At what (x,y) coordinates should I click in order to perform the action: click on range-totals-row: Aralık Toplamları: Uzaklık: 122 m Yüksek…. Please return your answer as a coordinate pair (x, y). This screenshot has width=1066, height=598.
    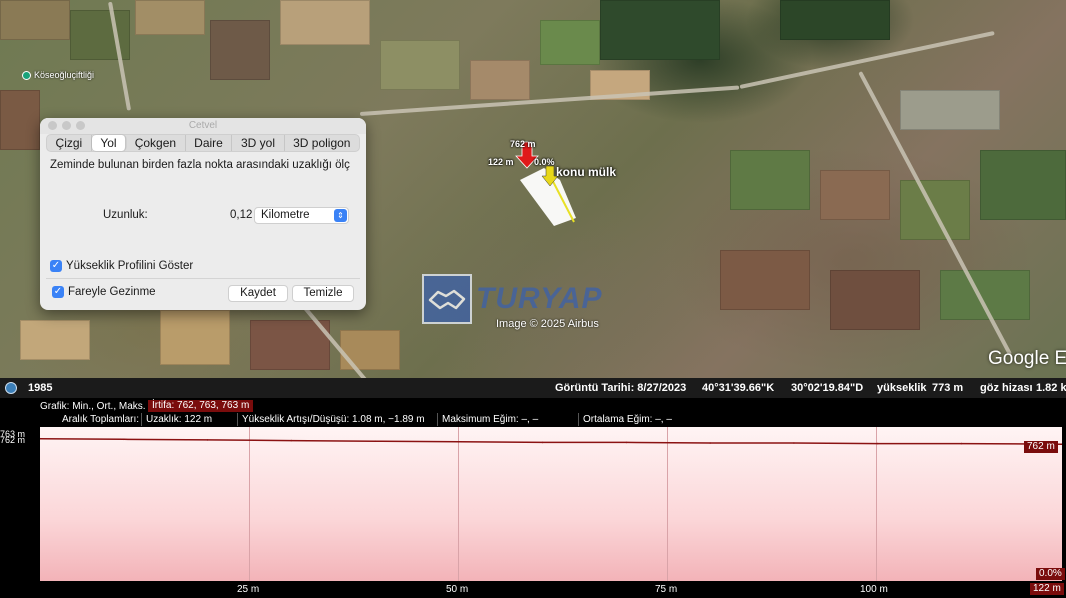
    Looking at the image, I should click on (379, 419).